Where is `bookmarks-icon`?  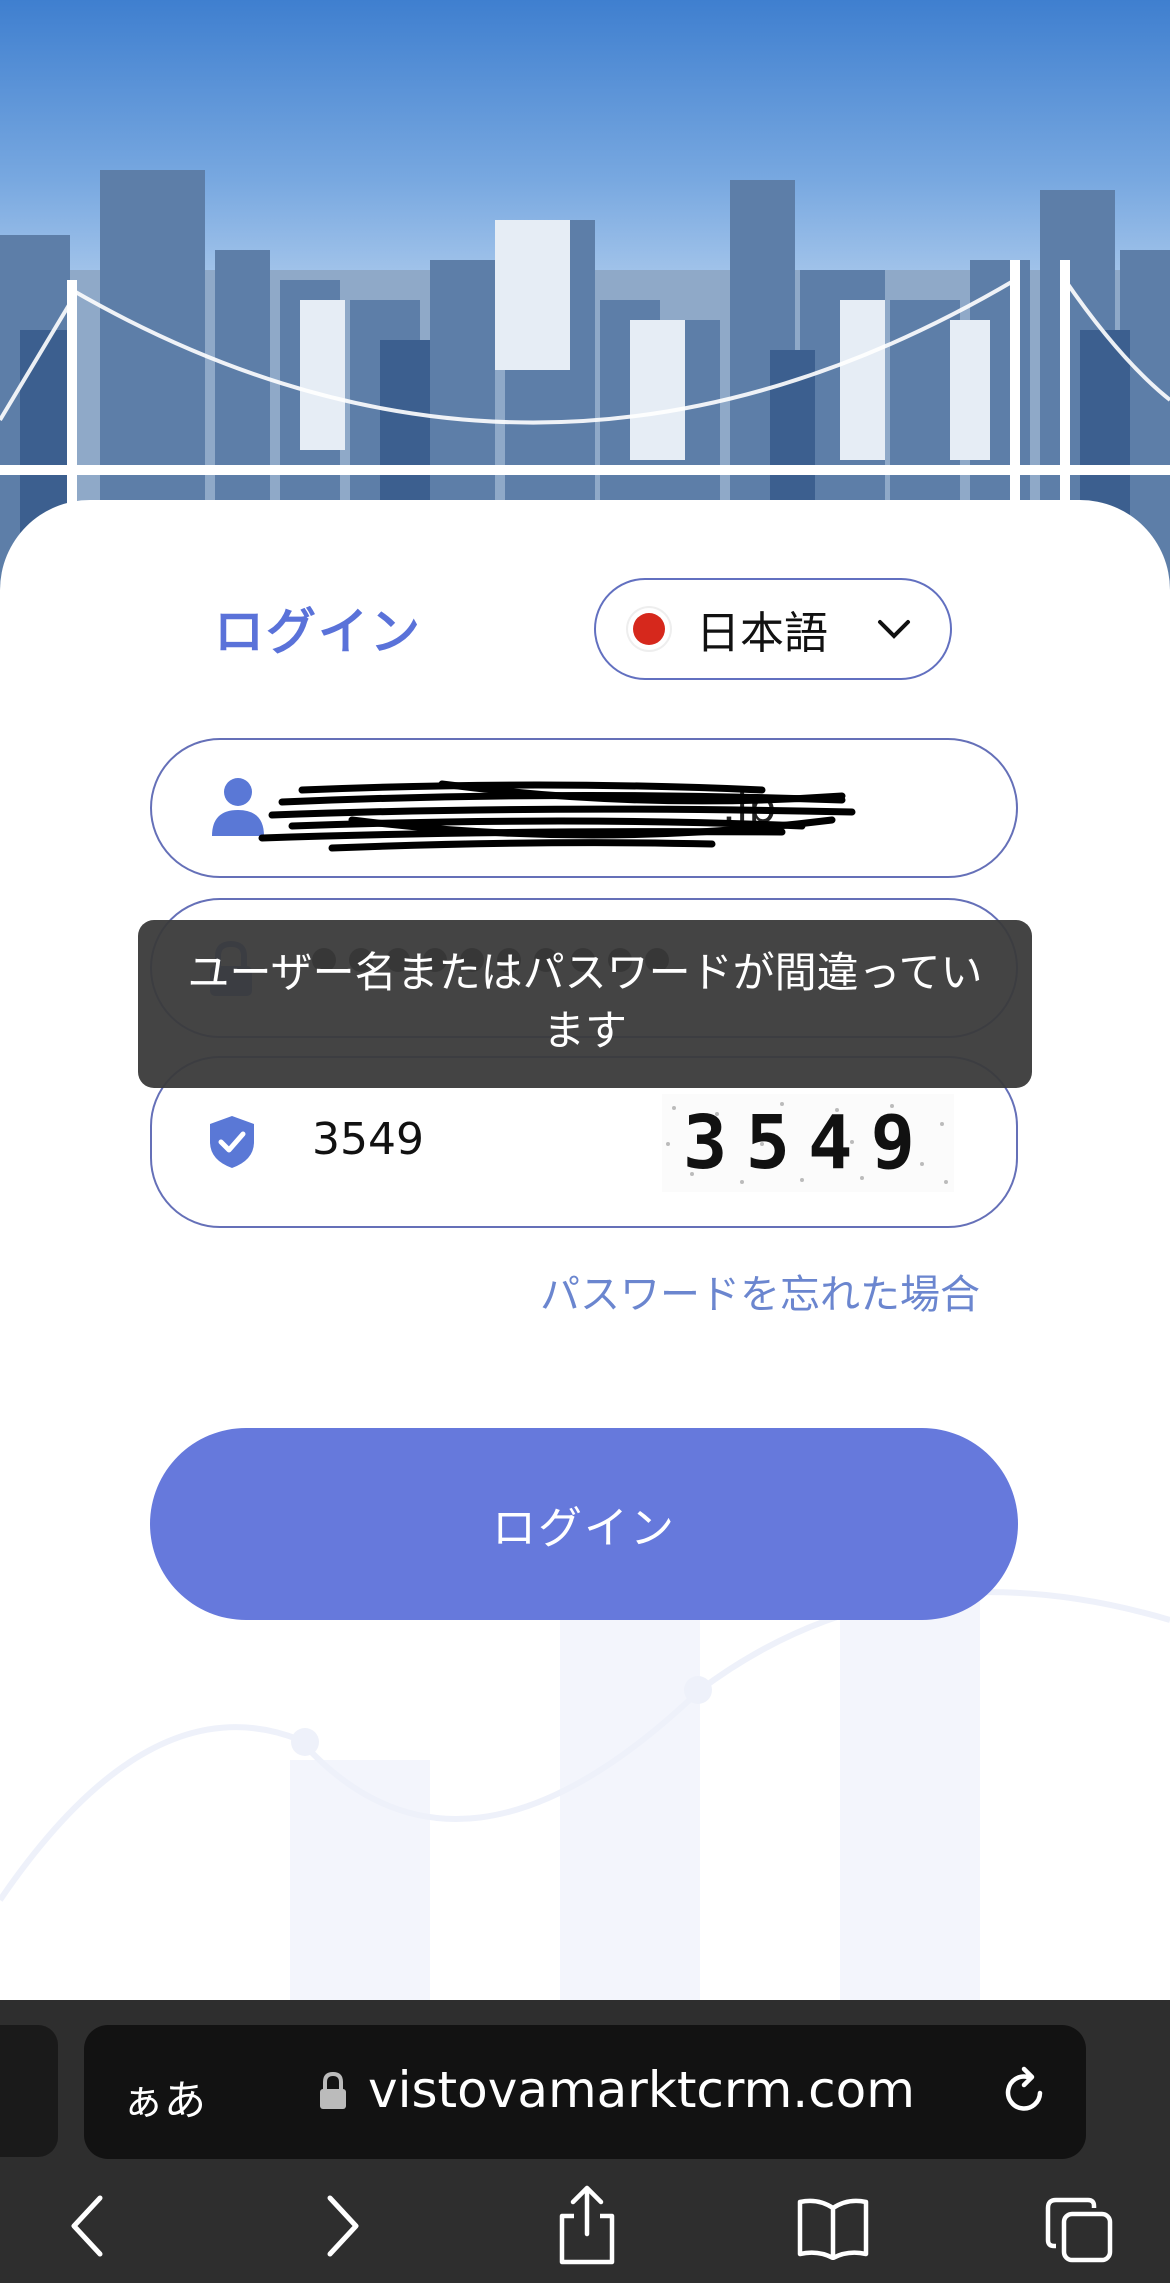 bookmarks-icon is located at coordinates (833, 2228).